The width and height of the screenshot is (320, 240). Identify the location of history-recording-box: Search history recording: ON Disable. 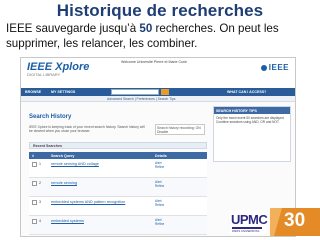
(180, 129).